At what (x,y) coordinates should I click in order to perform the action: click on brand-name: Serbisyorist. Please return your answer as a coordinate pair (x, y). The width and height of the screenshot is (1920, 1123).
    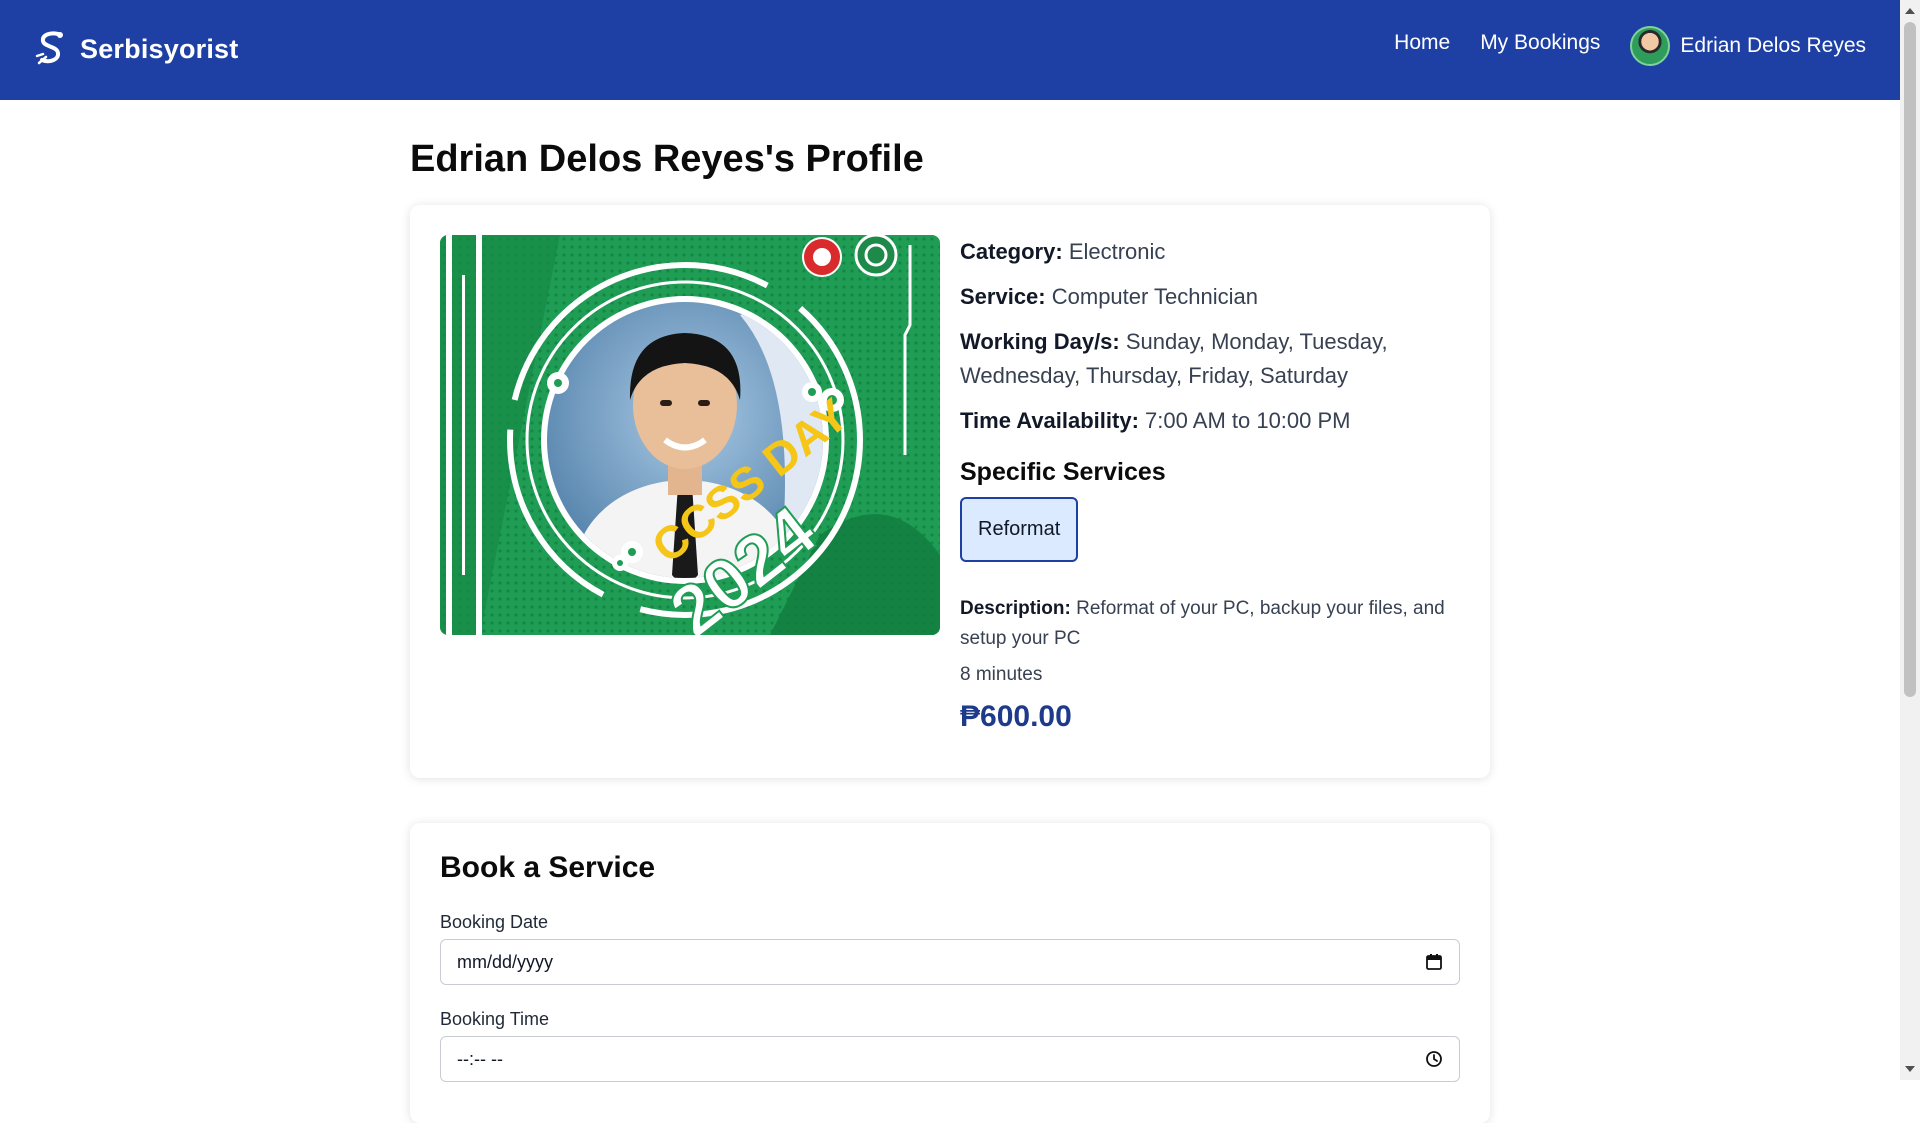
    Looking at the image, I should click on (159, 48).